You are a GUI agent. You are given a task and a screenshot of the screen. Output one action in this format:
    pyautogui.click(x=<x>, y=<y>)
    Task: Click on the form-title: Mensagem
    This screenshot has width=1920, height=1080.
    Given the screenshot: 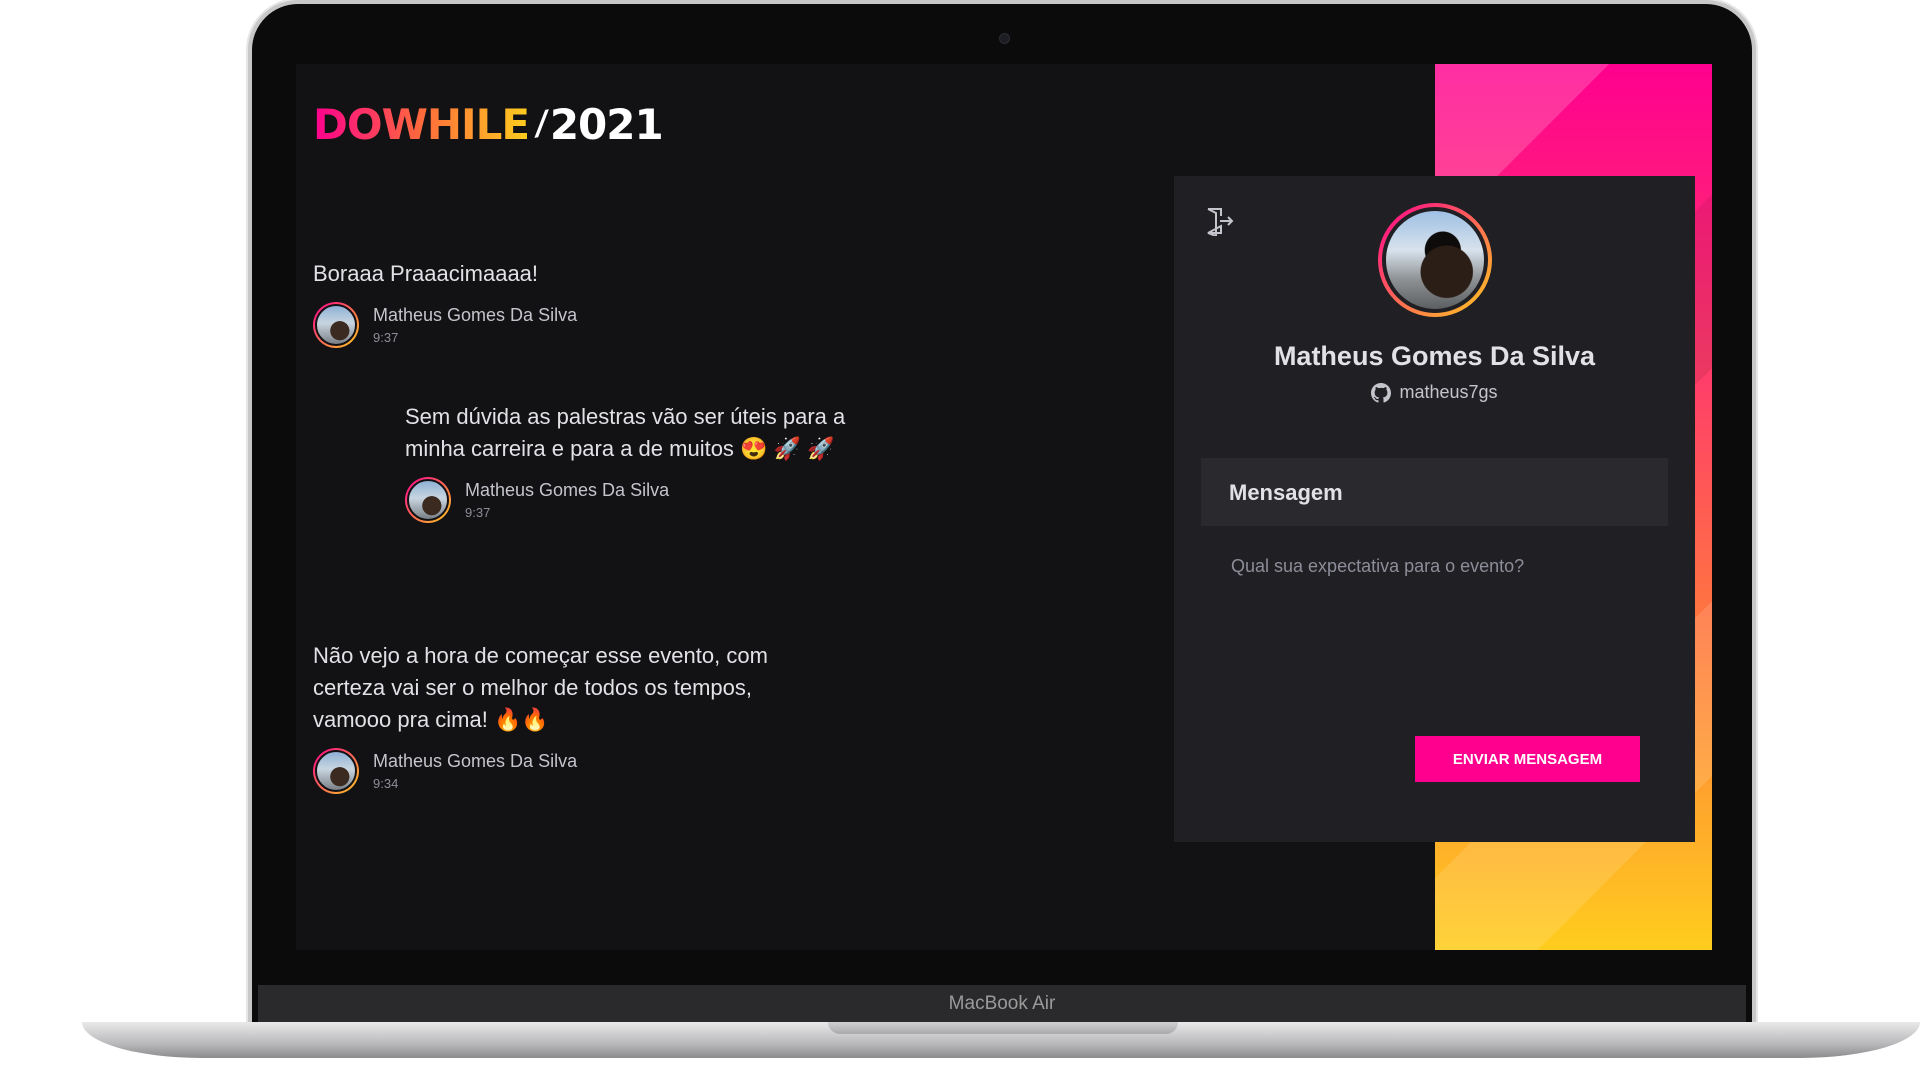 What is the action you would take?
    pyautogui.click(x=1286, y=492)
    